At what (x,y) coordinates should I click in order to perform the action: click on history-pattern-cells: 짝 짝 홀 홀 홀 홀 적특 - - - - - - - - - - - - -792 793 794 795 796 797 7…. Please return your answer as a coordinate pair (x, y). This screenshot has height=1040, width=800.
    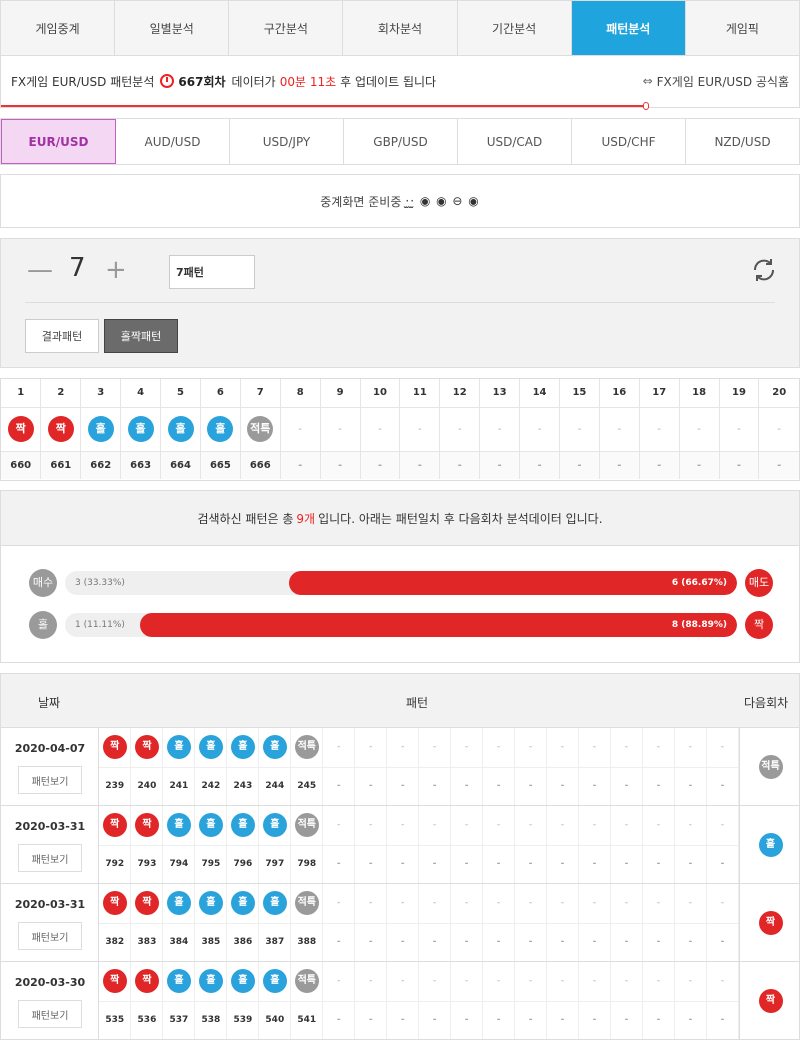
    Looking at the image, I should click on (419, 845).